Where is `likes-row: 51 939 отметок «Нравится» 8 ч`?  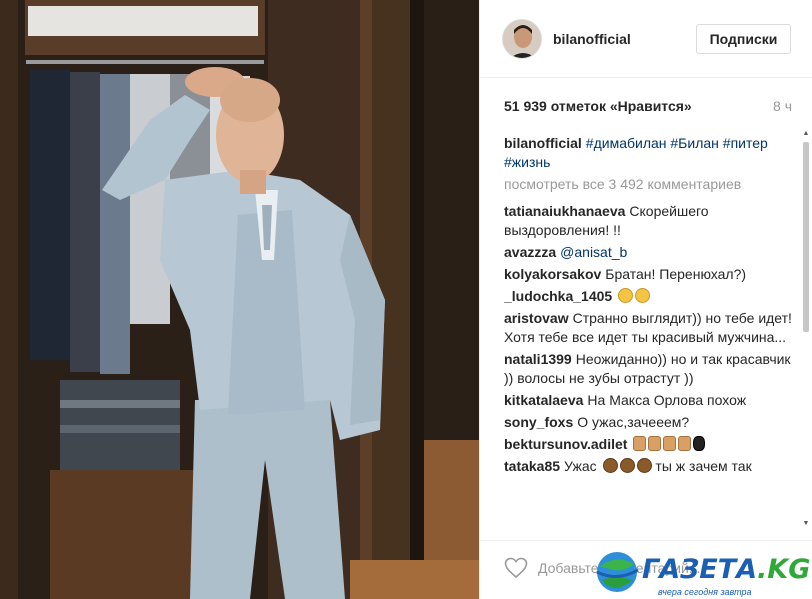 likes-row: 51 939 отметок «Нравится» 8 ч is located at coordinates (648, 107).